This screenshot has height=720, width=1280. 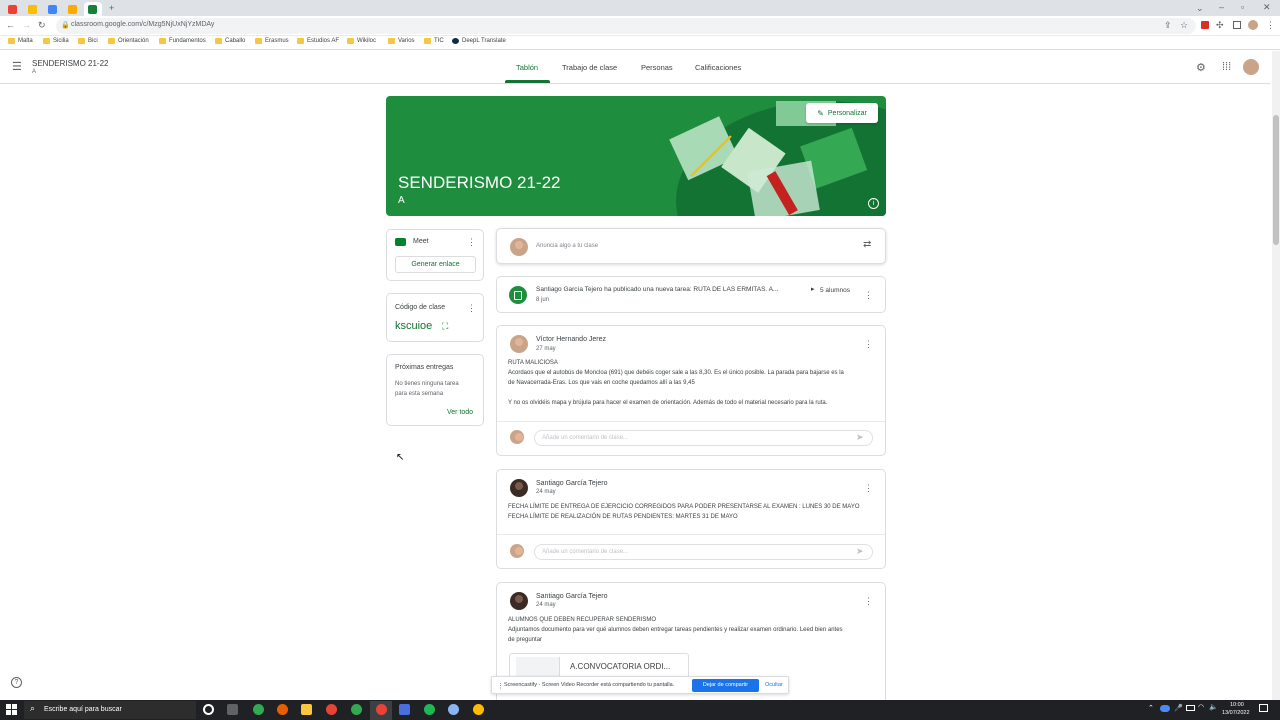 I want to click on header-class-title: SENDERISMO 21-22, so click(x=70, y=63).